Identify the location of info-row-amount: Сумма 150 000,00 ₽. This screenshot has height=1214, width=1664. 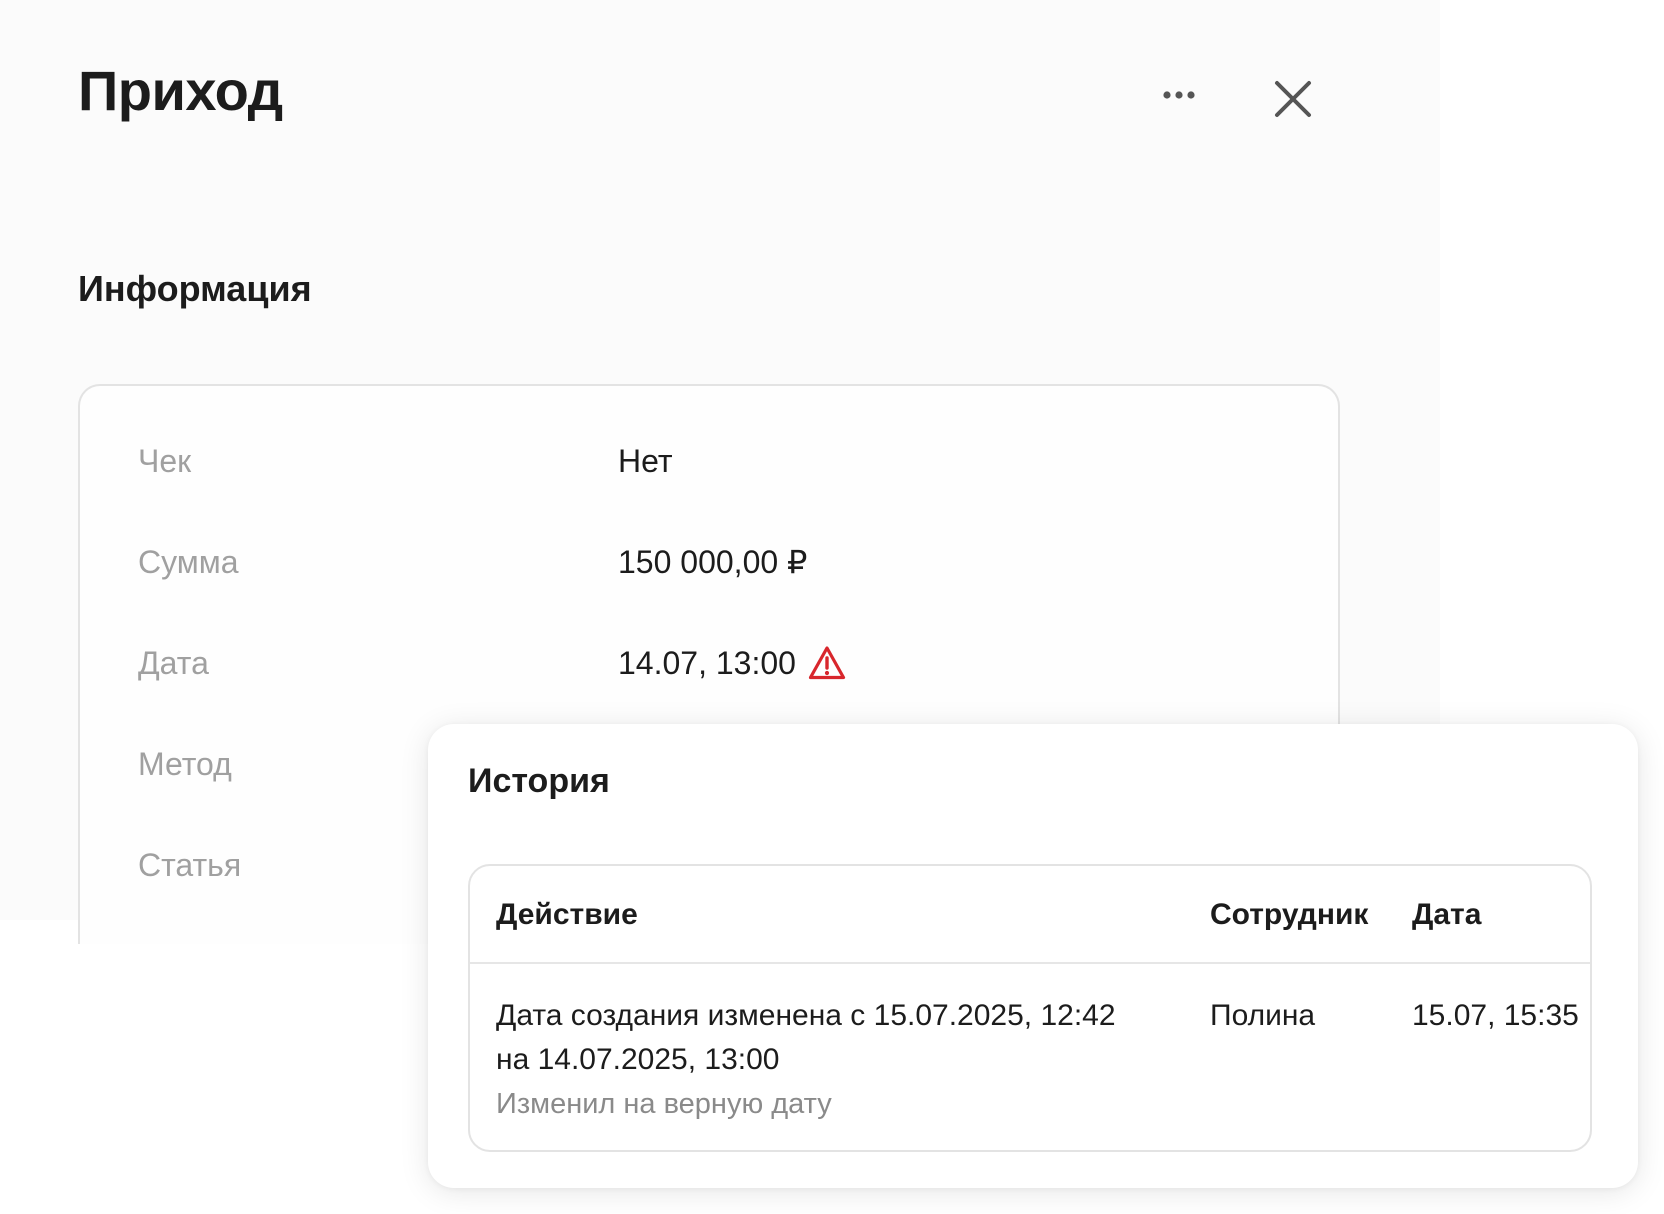
(688, 562).